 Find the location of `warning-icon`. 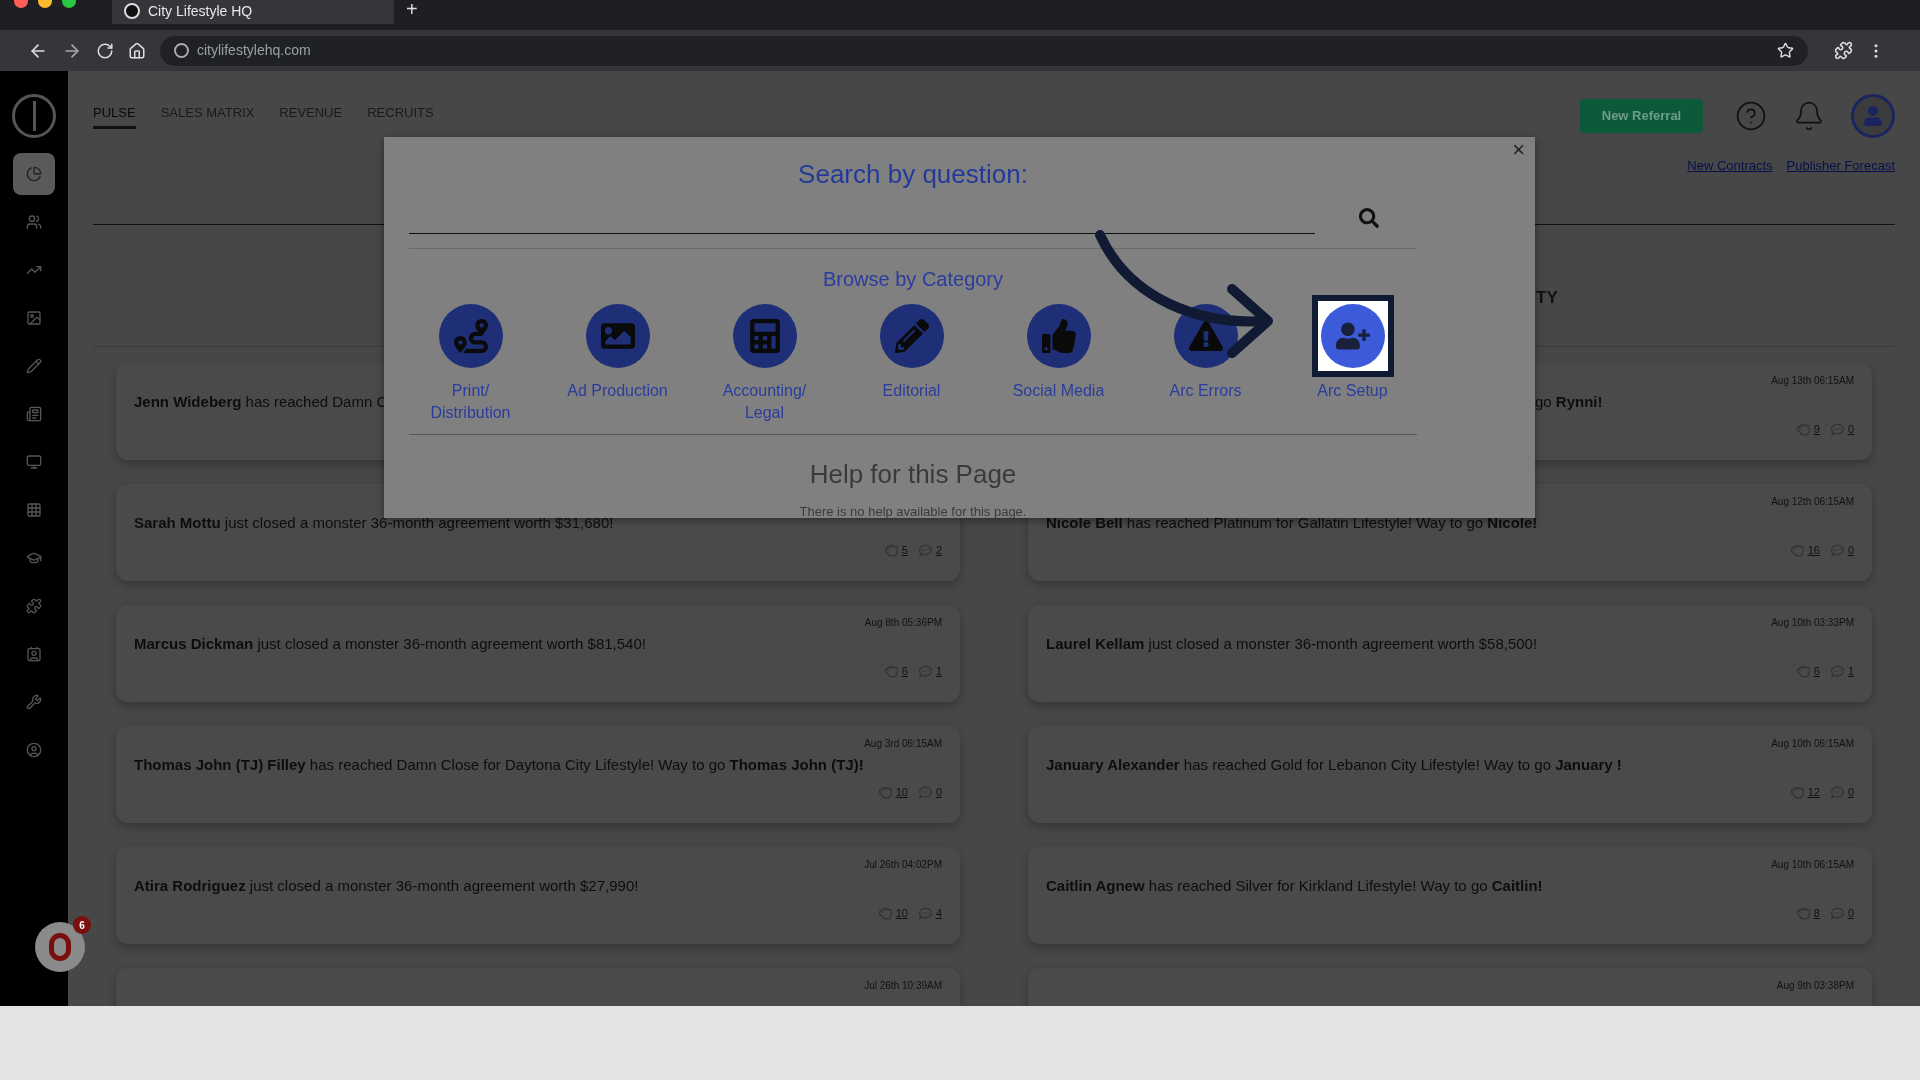

warning-icon is located at coordinates (1205, 336).